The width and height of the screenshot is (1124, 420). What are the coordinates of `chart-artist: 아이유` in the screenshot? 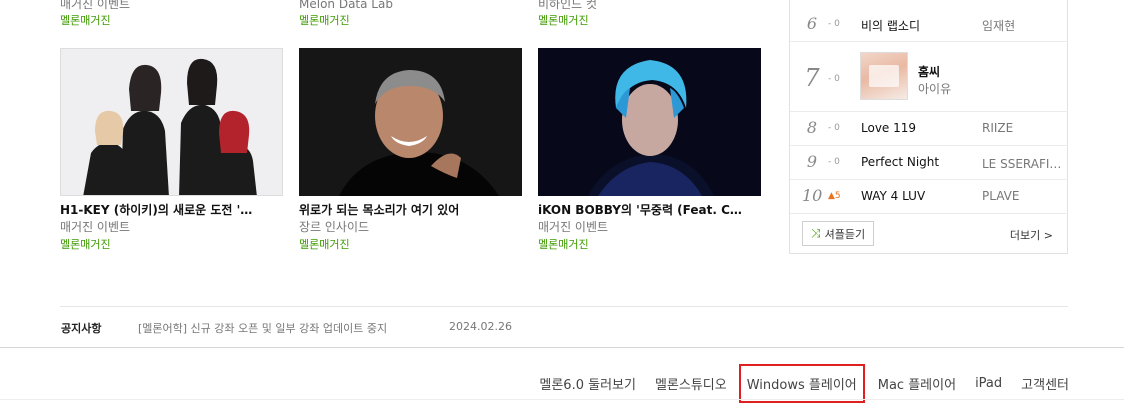 It's located at (958, 88).